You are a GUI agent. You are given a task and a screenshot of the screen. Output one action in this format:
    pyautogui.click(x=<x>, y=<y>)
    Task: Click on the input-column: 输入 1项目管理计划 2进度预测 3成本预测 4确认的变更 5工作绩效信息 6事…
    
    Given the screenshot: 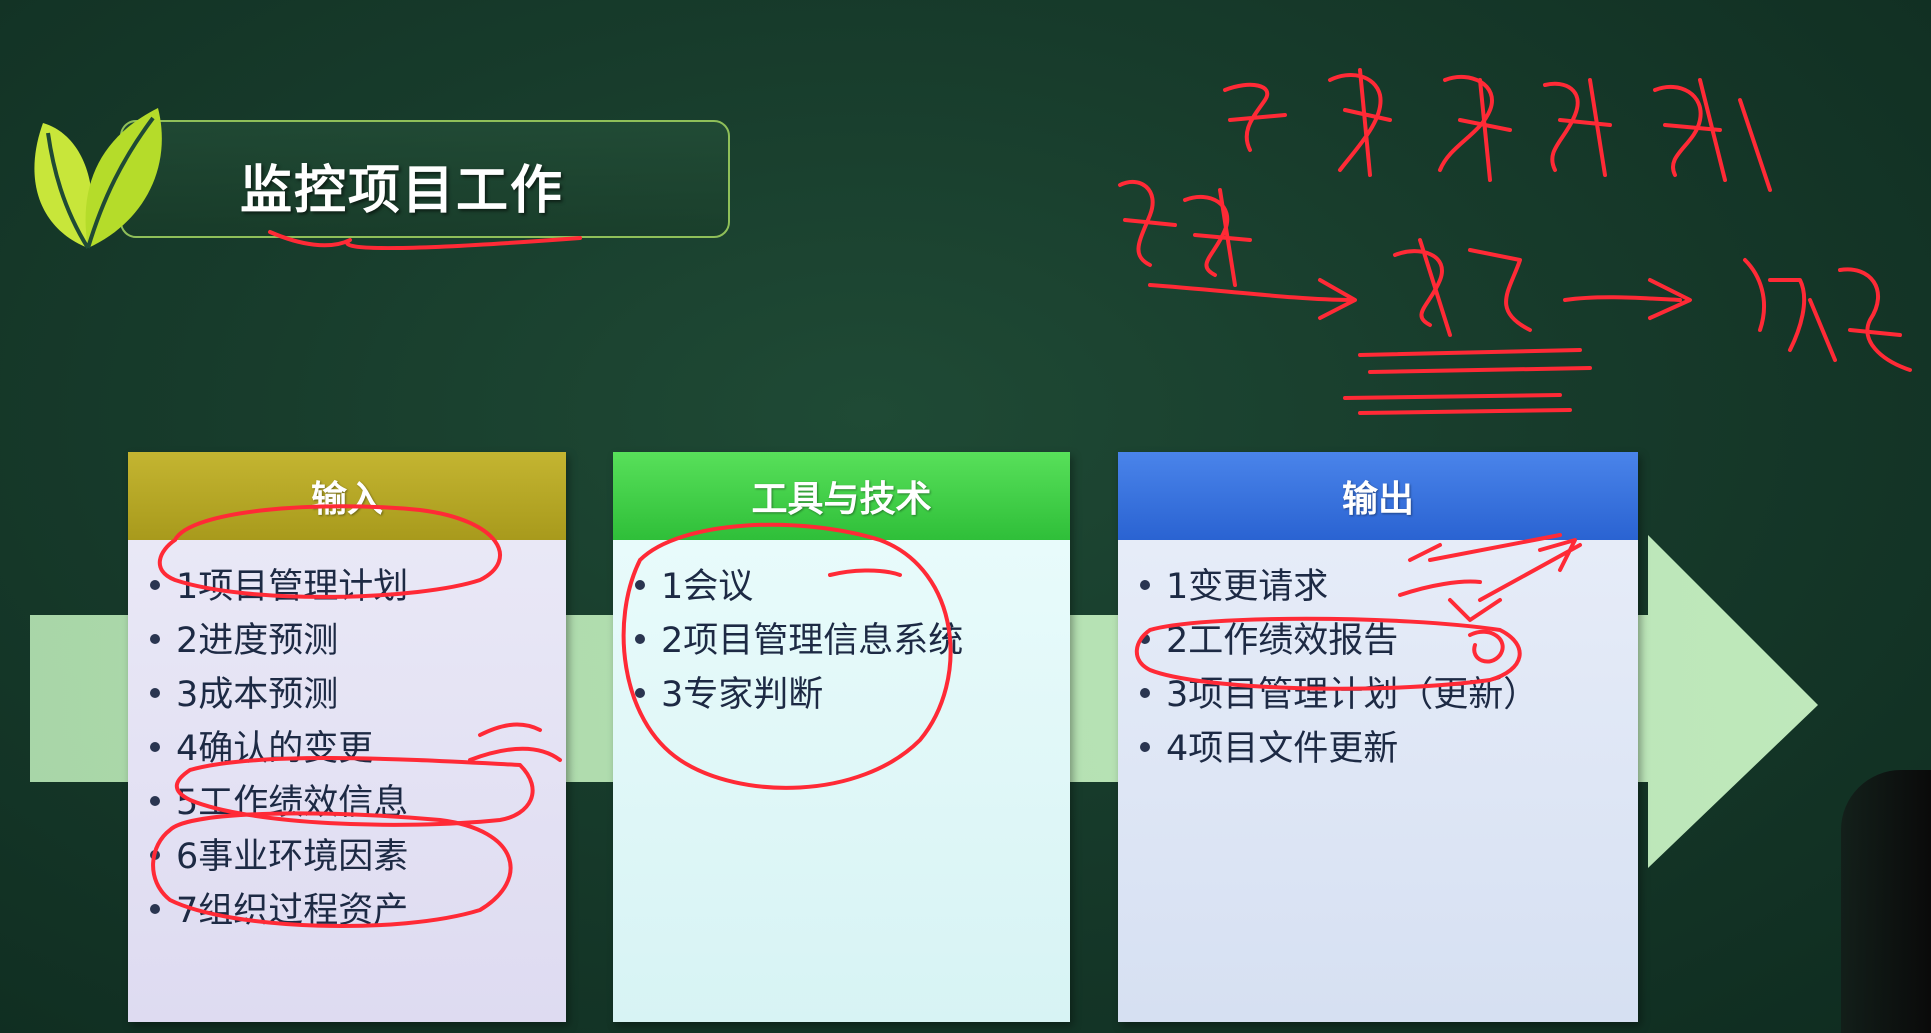 What is the action you would take?
    pyautogui.click(x=347, y=737)
    